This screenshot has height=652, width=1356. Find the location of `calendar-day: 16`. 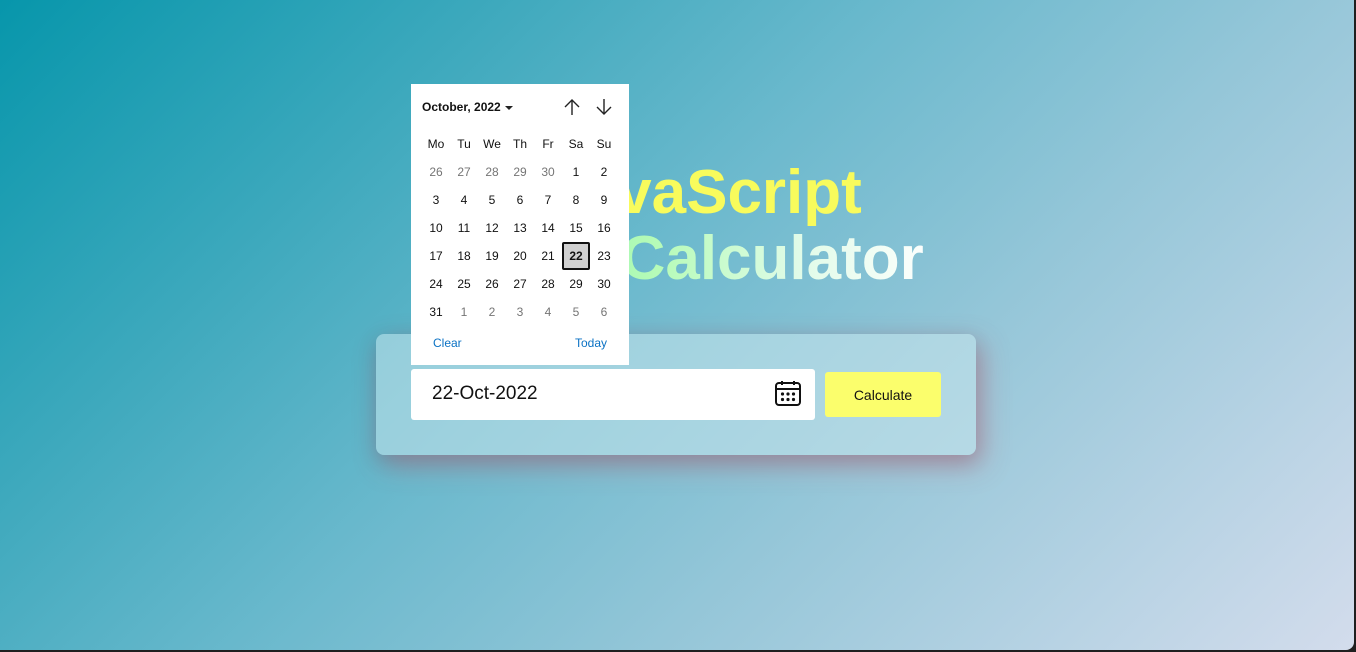

calendar-day: 16 is located at coordinates (604, 228).